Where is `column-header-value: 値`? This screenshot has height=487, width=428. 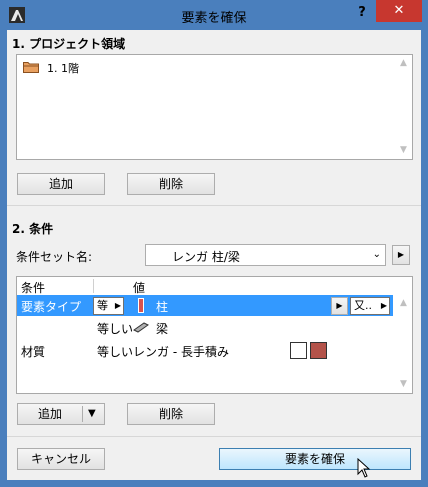
column-header-value: 値 is located at coordinates (139, 288).